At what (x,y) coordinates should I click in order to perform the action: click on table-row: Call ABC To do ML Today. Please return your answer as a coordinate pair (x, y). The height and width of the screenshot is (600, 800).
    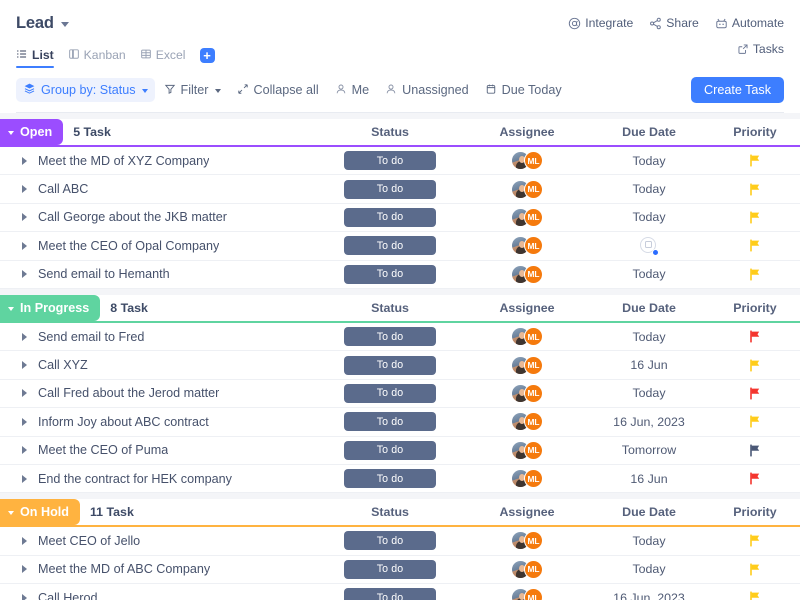
    Looking at the image, I should click on (400, 189).